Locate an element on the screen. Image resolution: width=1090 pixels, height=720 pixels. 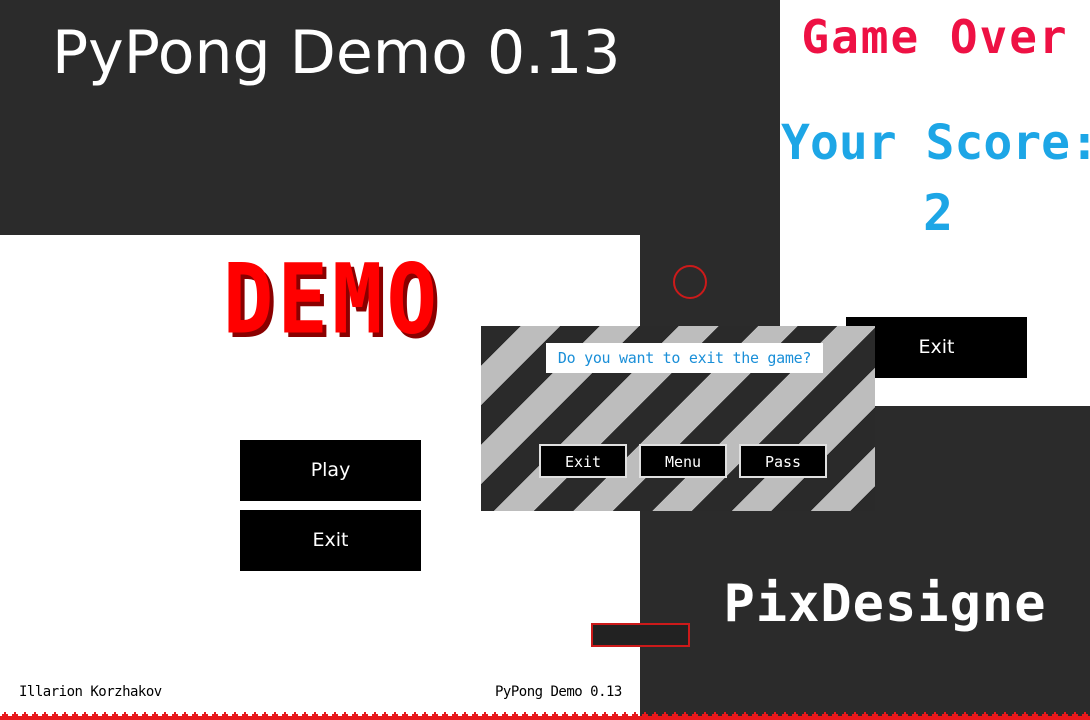
studio-logo: PixDesigne is located at coordinates (885, 604).